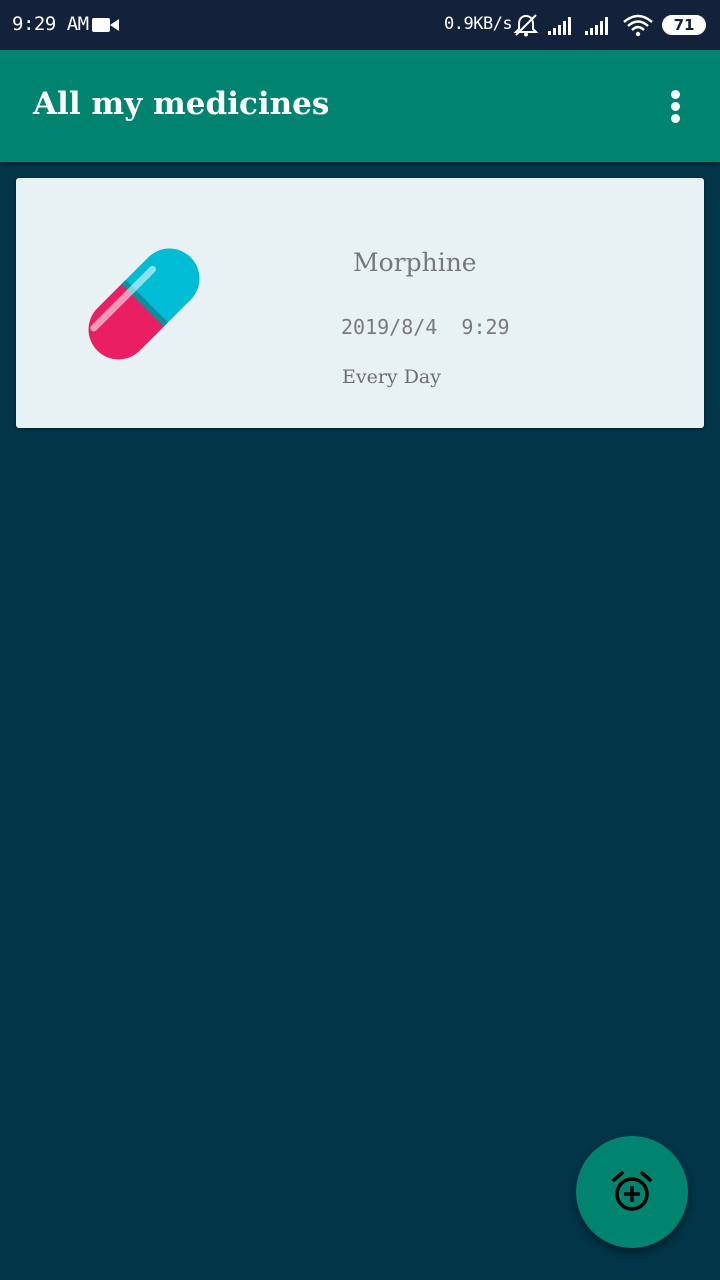 This screenshot has width=720, height=1280. What do you see at coordinates (144, 304) in the screenshot?
I see `capsule-icon` at bounding box center [144, 304].